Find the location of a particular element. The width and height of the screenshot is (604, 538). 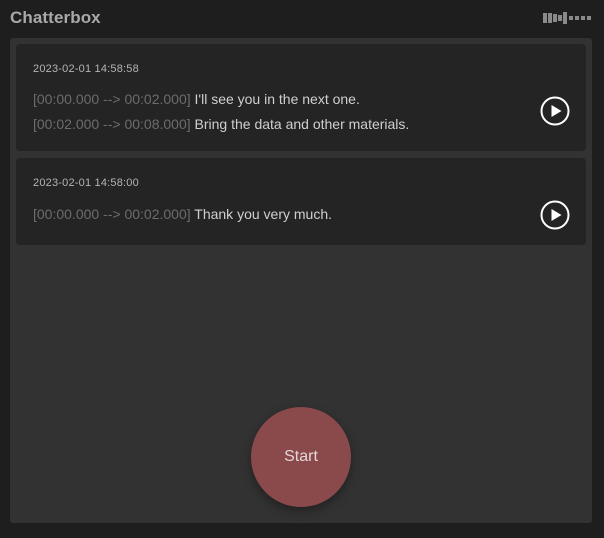

line-timecode: [00:02.000 --> 00:08.000] is located at coordinates (112, 124).